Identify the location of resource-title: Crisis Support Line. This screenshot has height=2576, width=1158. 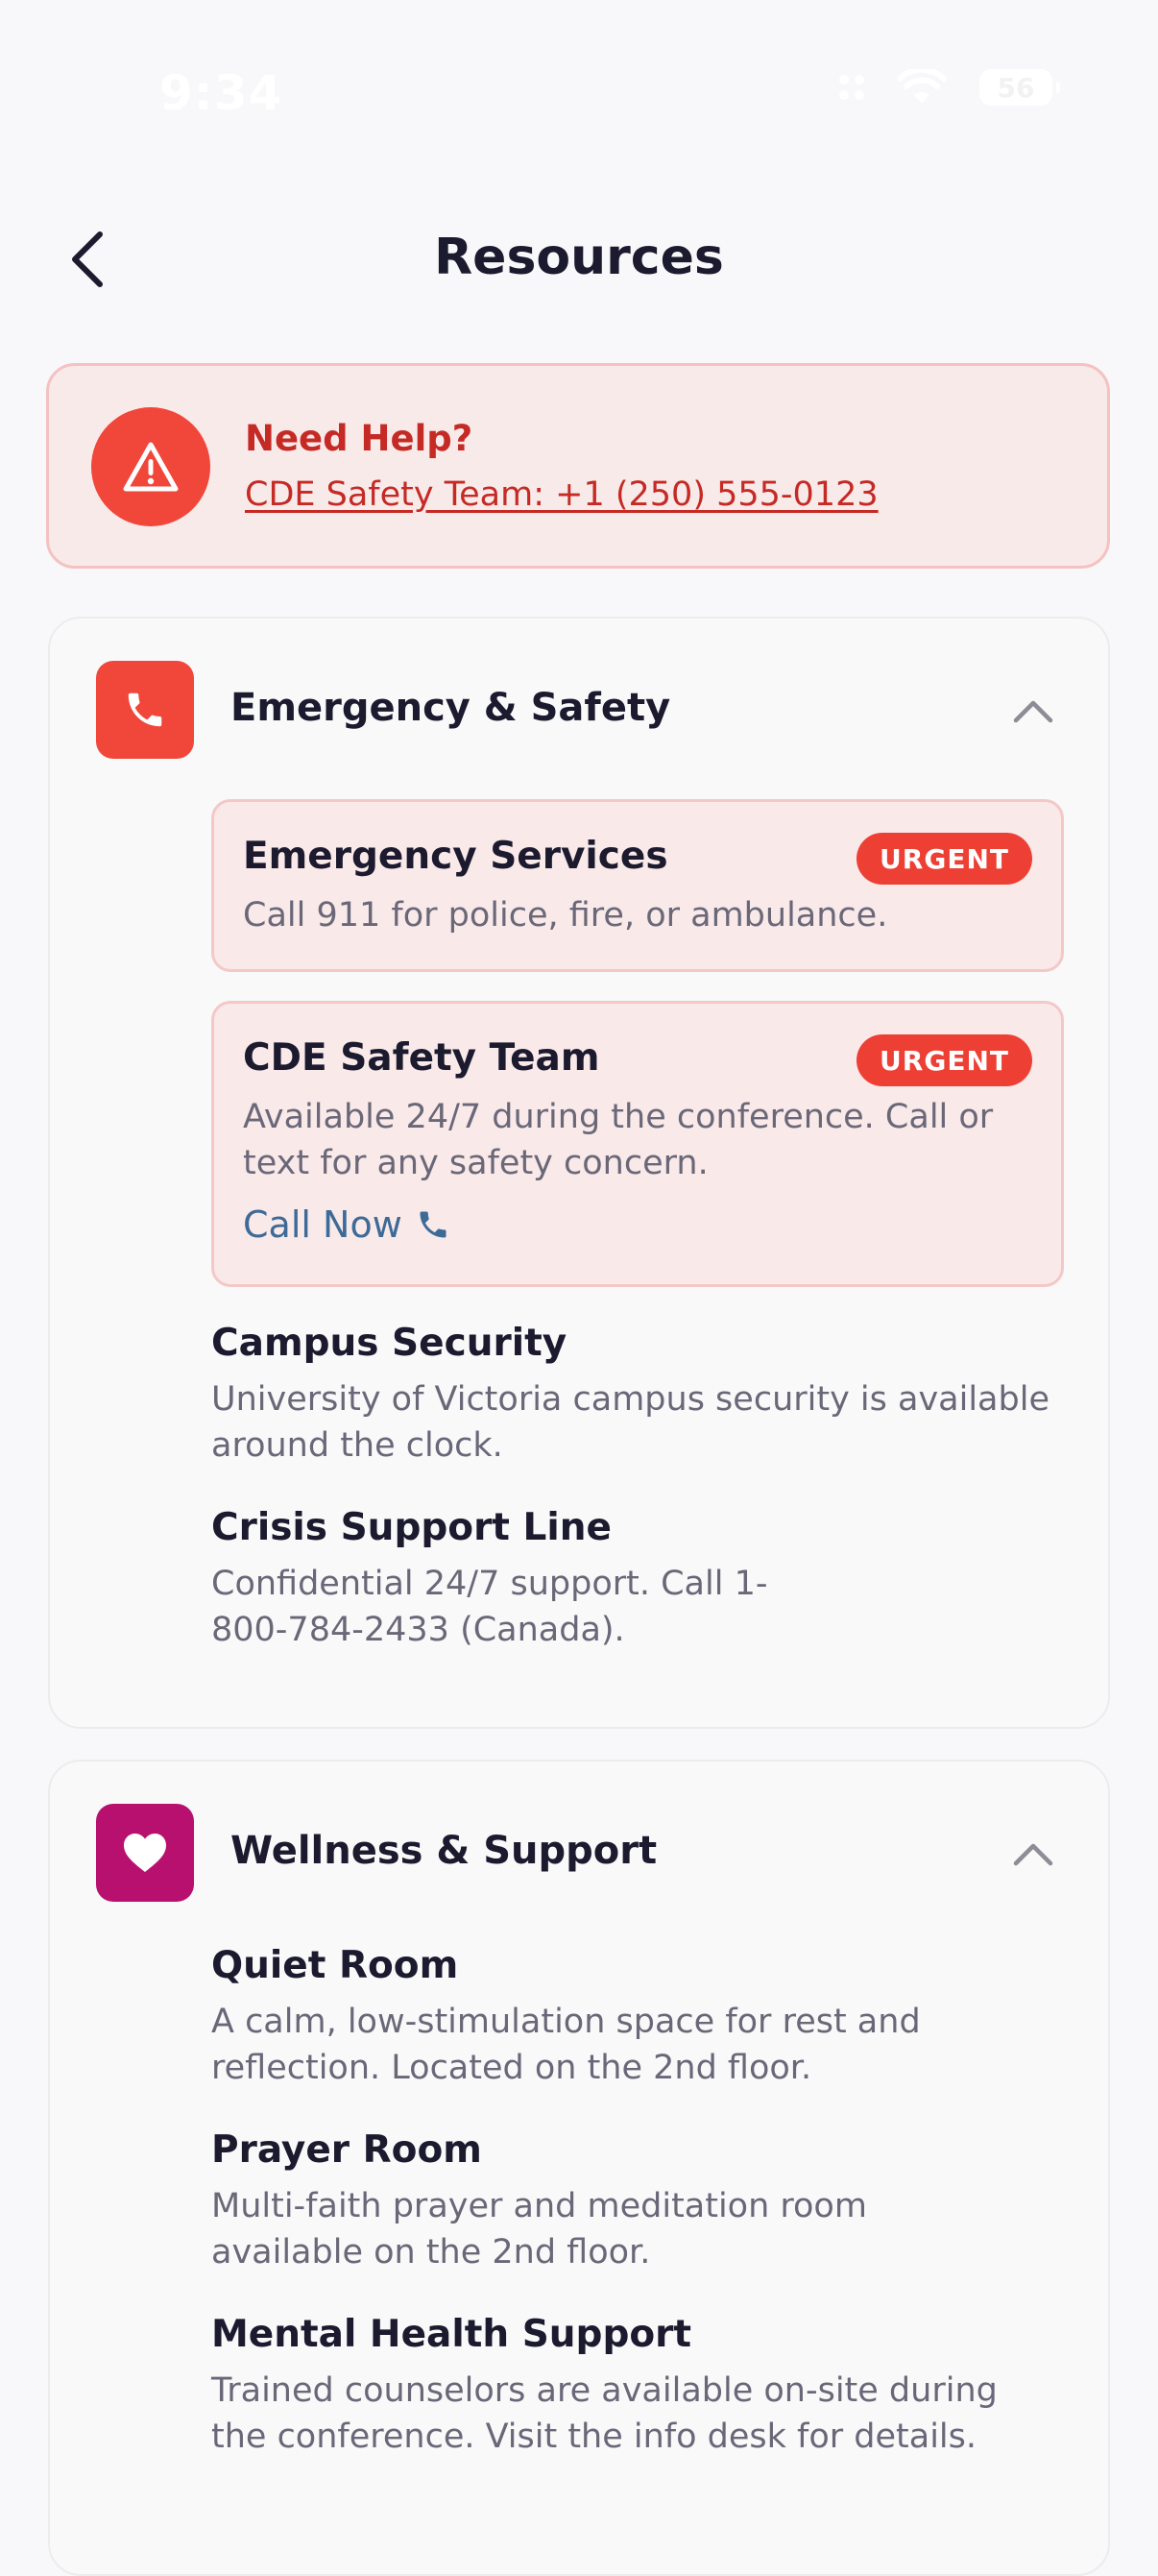
(411, 1527).